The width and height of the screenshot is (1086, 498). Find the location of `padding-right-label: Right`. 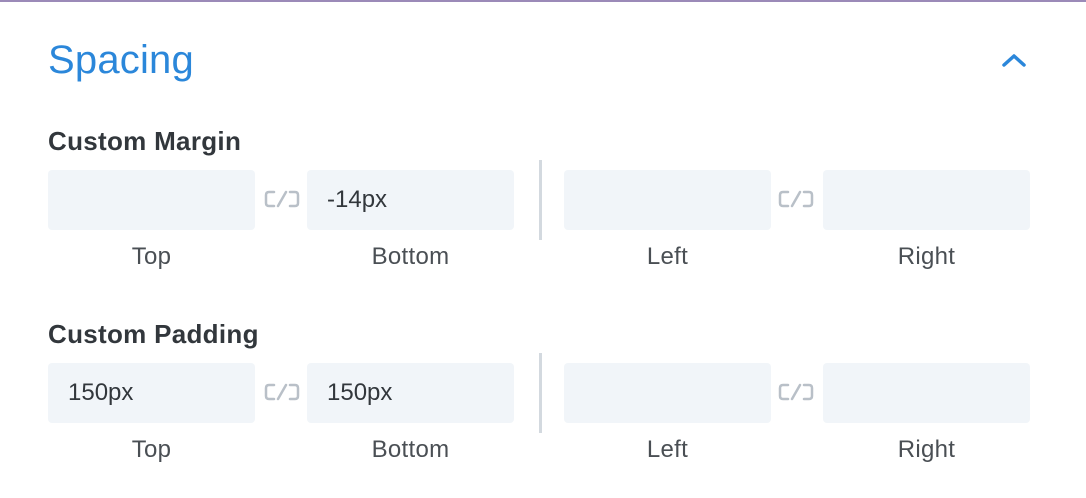

padding-right-label: Right is located at coordinates (926, 449).